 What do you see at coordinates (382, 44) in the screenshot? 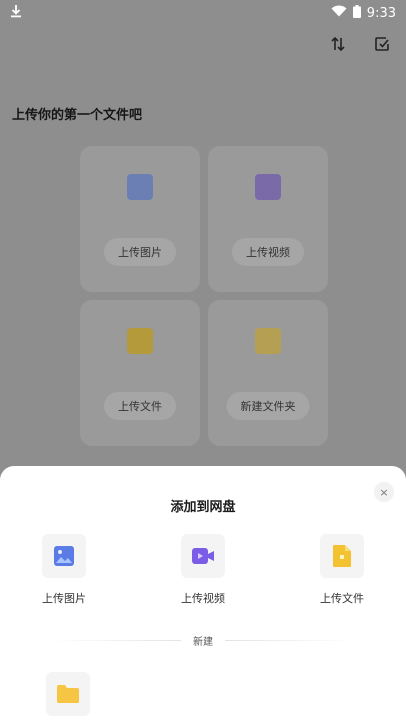
I see `multi-select-icon` at bounding box center [382, 44].